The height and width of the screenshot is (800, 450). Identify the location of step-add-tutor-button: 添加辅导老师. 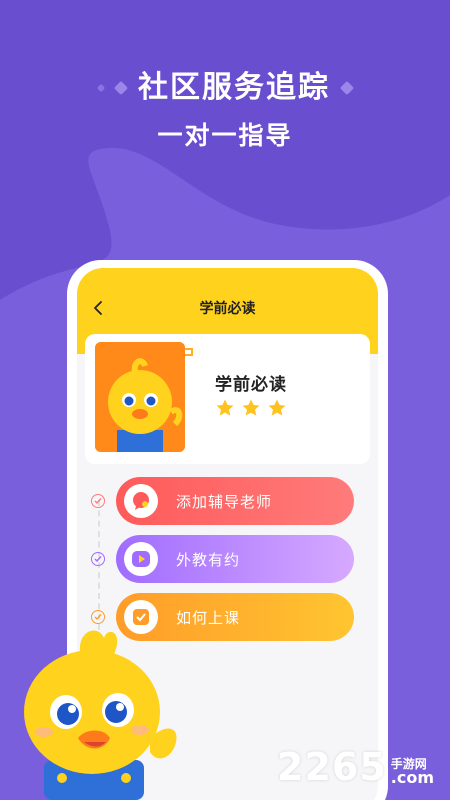
(235, 501).